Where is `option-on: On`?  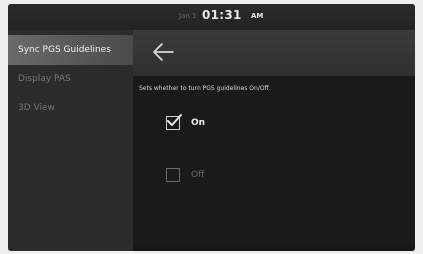 option-on: On is located at coordinates (185, 123).